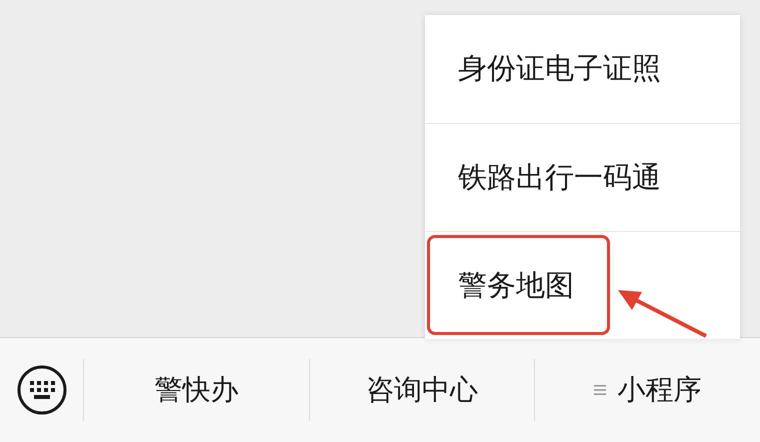 Image resolution: width=760 pixels, height=442 pixels. I want to click on menu-item: 铁路出行一码通, so click(582, 177).